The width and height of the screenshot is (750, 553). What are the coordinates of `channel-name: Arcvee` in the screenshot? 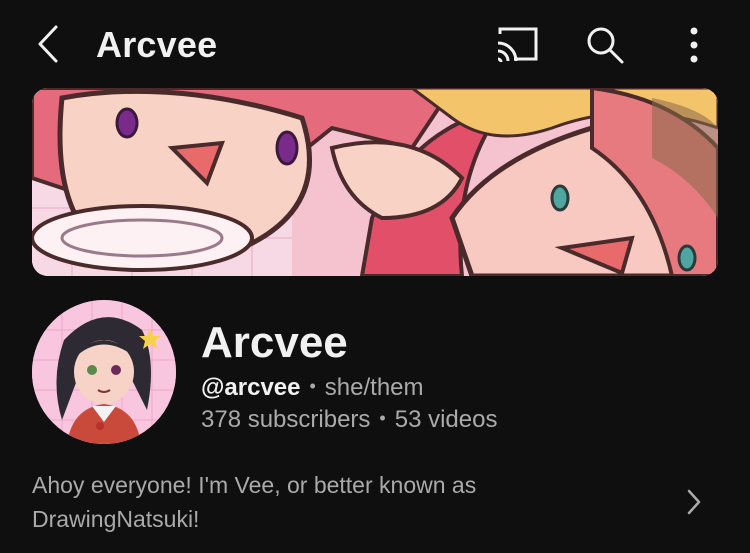 It's located at (274, 342).